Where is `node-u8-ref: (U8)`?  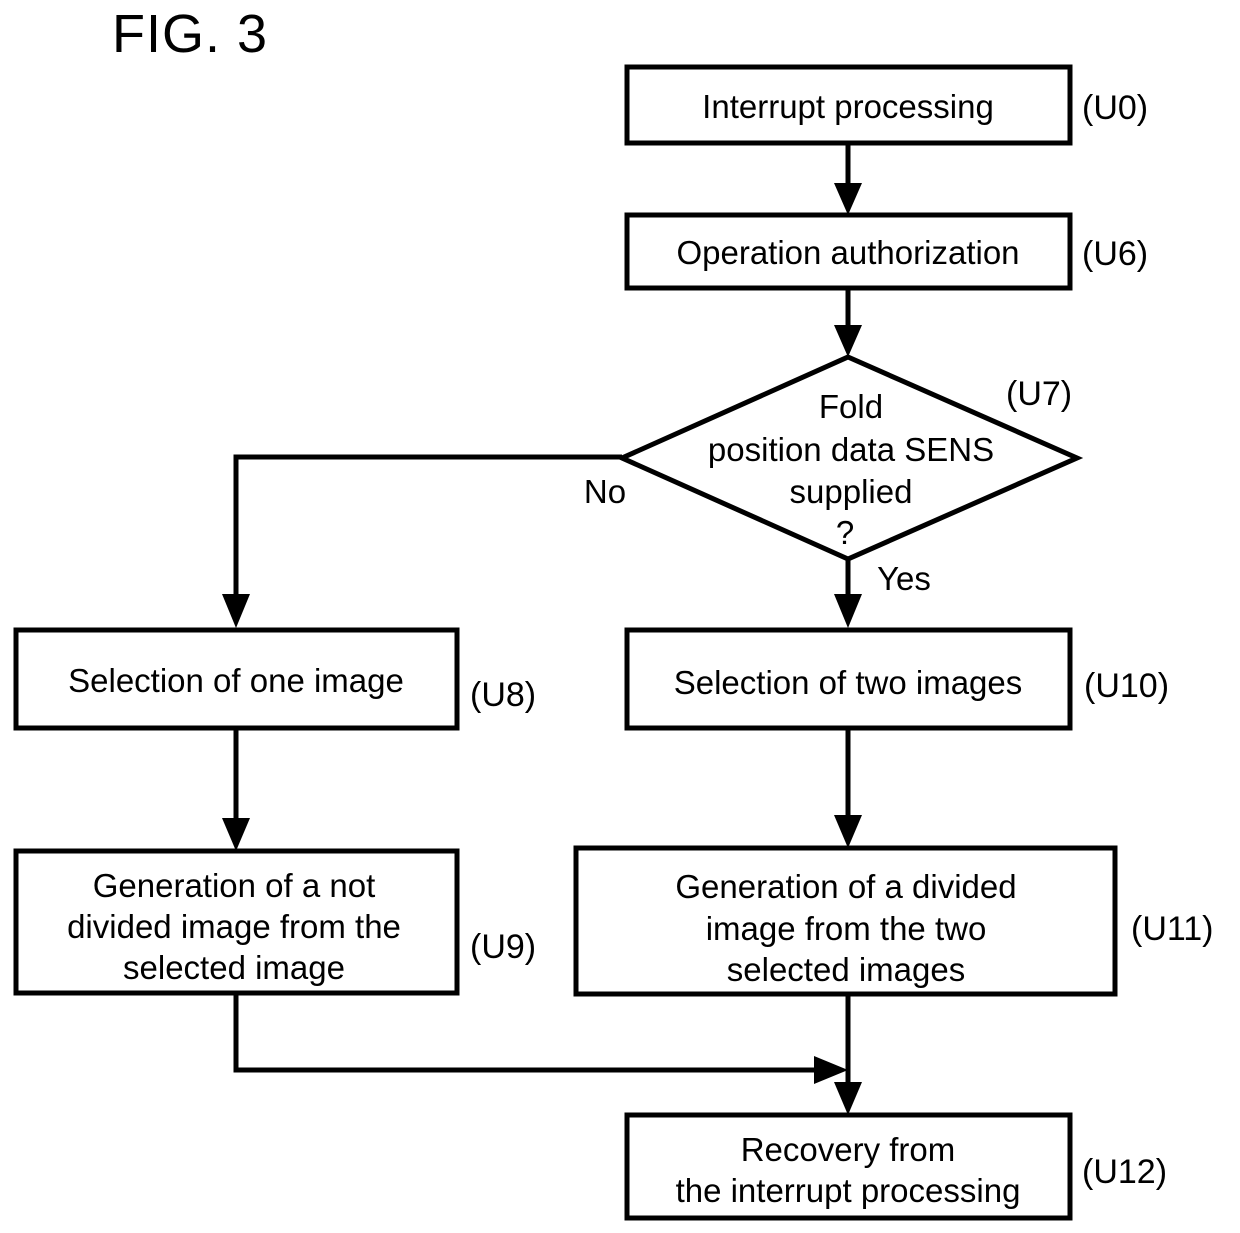 node-u8-ref: (U8) is located at coordinates (503, 695).